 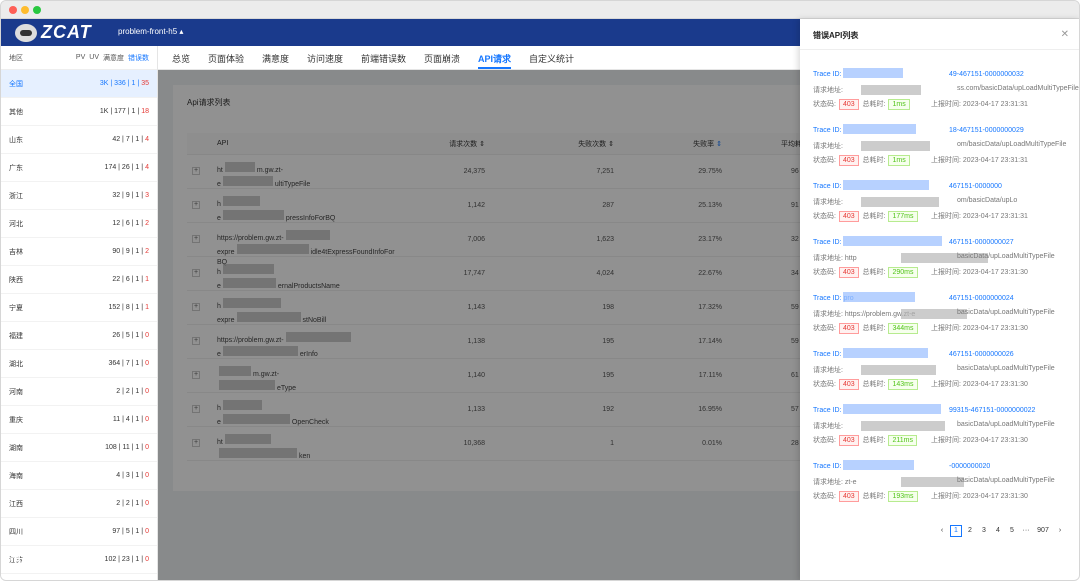 What do you see at coordinates (79, 420) in the screenshot?
I see `region-row: 重庆 11 | 4 | 1 | 0` at bounding box center [79, 420].